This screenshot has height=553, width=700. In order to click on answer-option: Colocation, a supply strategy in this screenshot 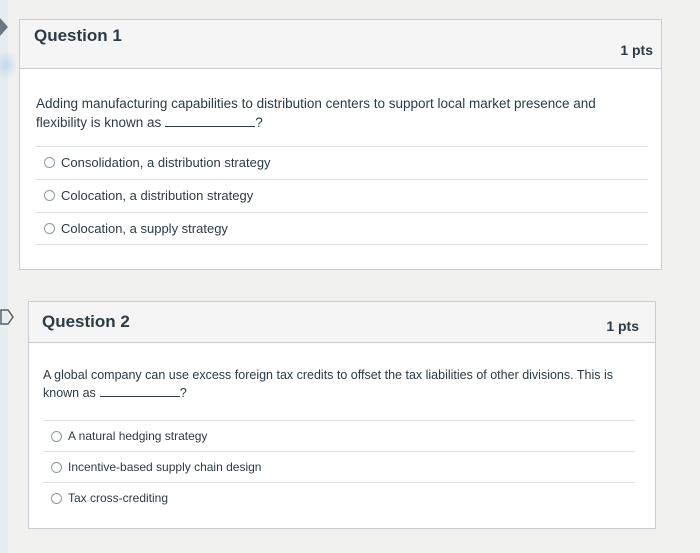, I will do `click(342, 228)`.